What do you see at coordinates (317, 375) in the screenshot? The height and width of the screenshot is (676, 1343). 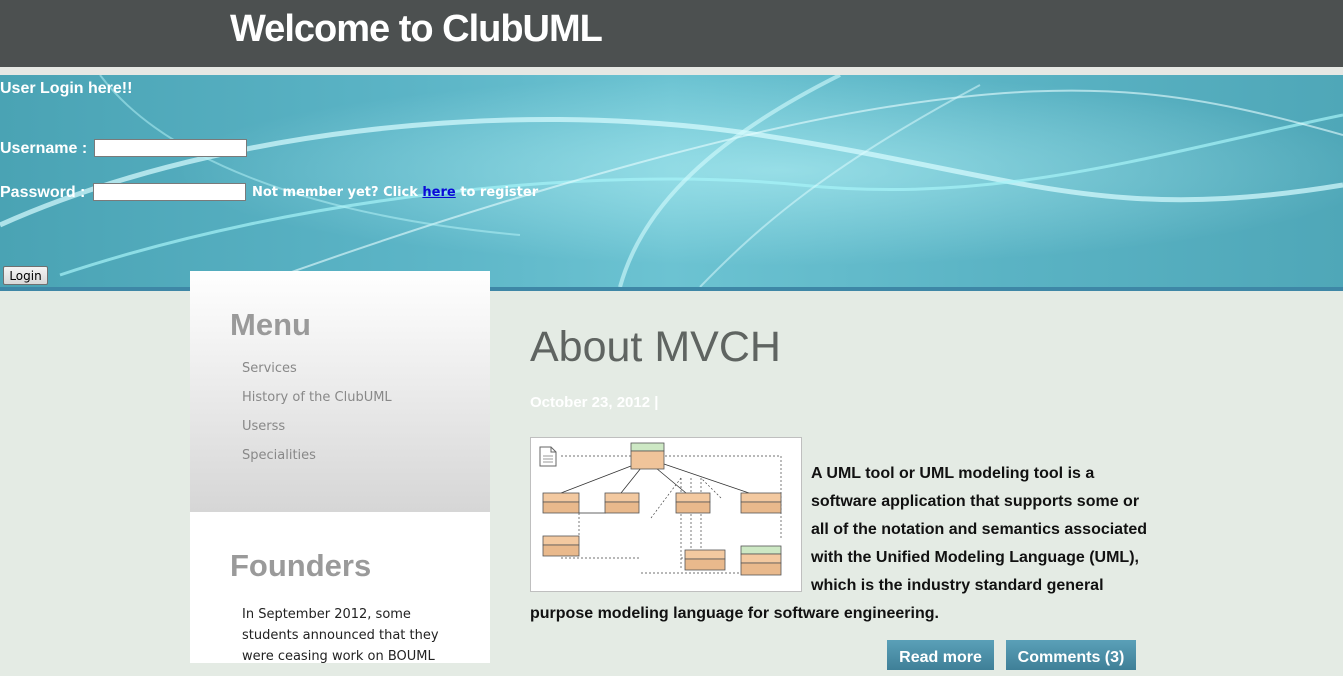 I see `menu-item-services: Services` at bounding box center [317, 375].